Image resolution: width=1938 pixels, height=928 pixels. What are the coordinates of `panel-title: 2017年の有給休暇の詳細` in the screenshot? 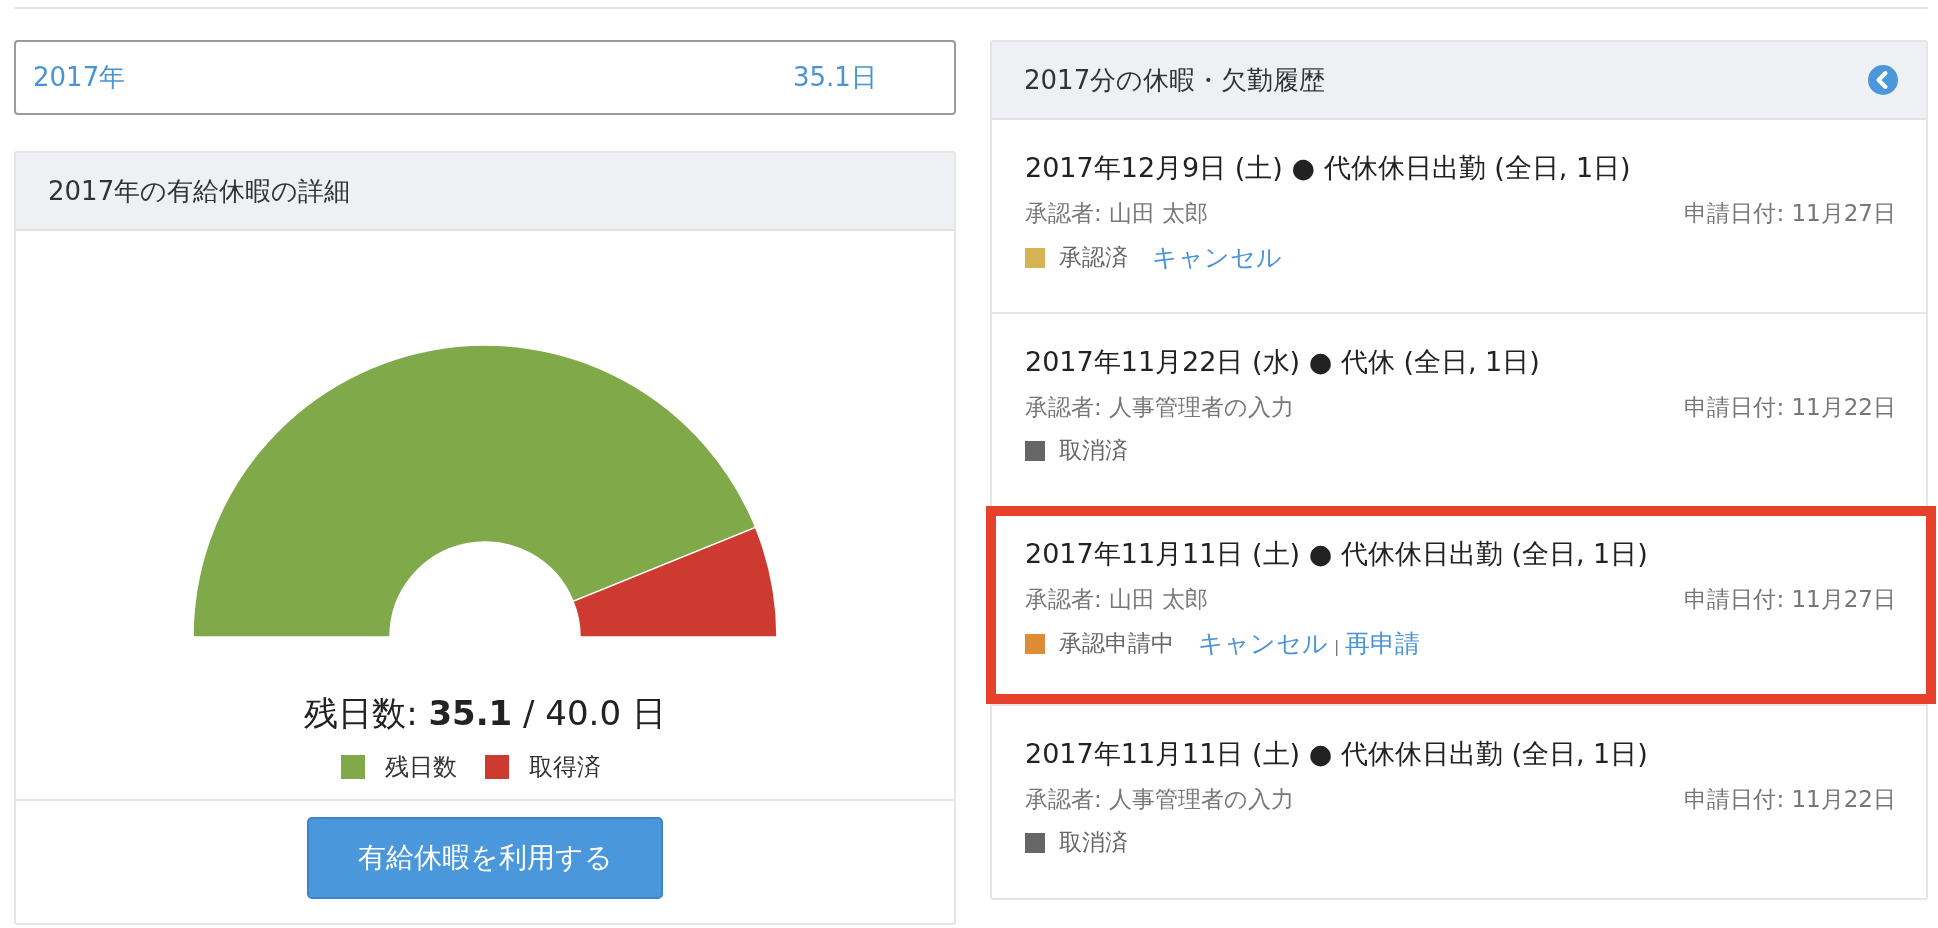 It's located at (199, 191).